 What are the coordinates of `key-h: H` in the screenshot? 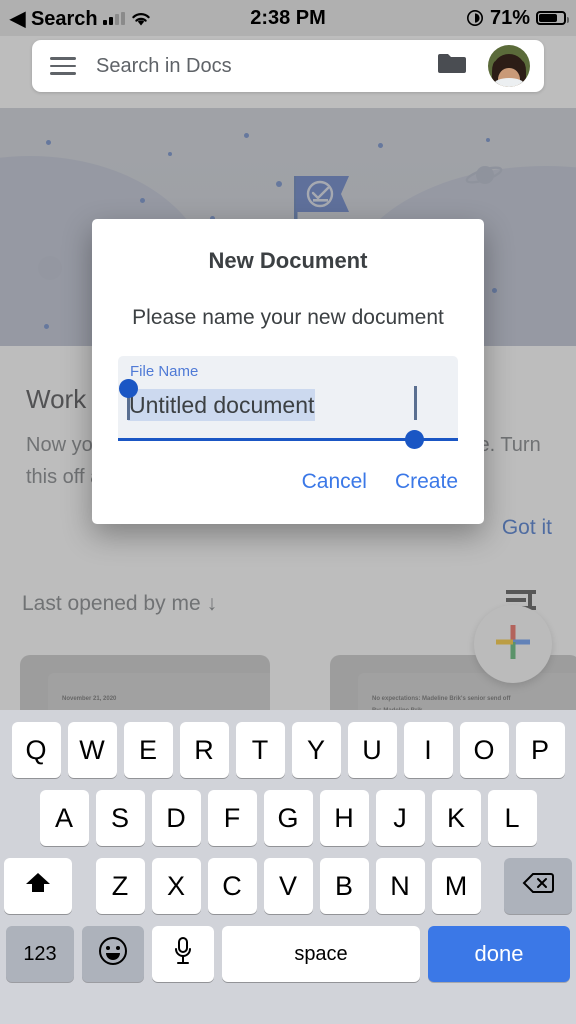 It's located at (344, 818).